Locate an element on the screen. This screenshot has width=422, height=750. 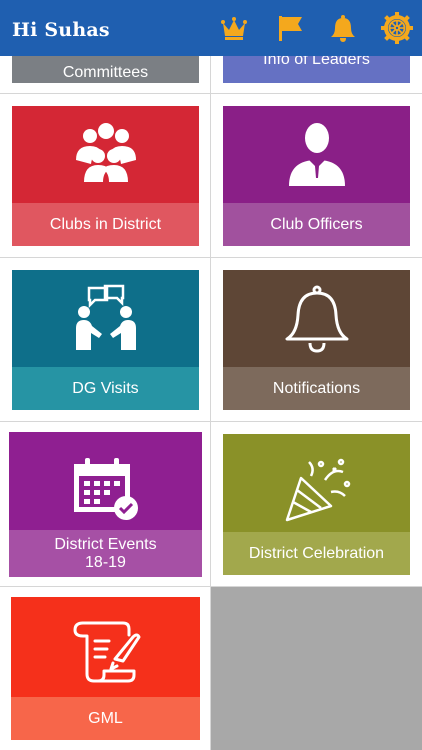
tile-notifications: Notifications is located at coordinates (316, 340).